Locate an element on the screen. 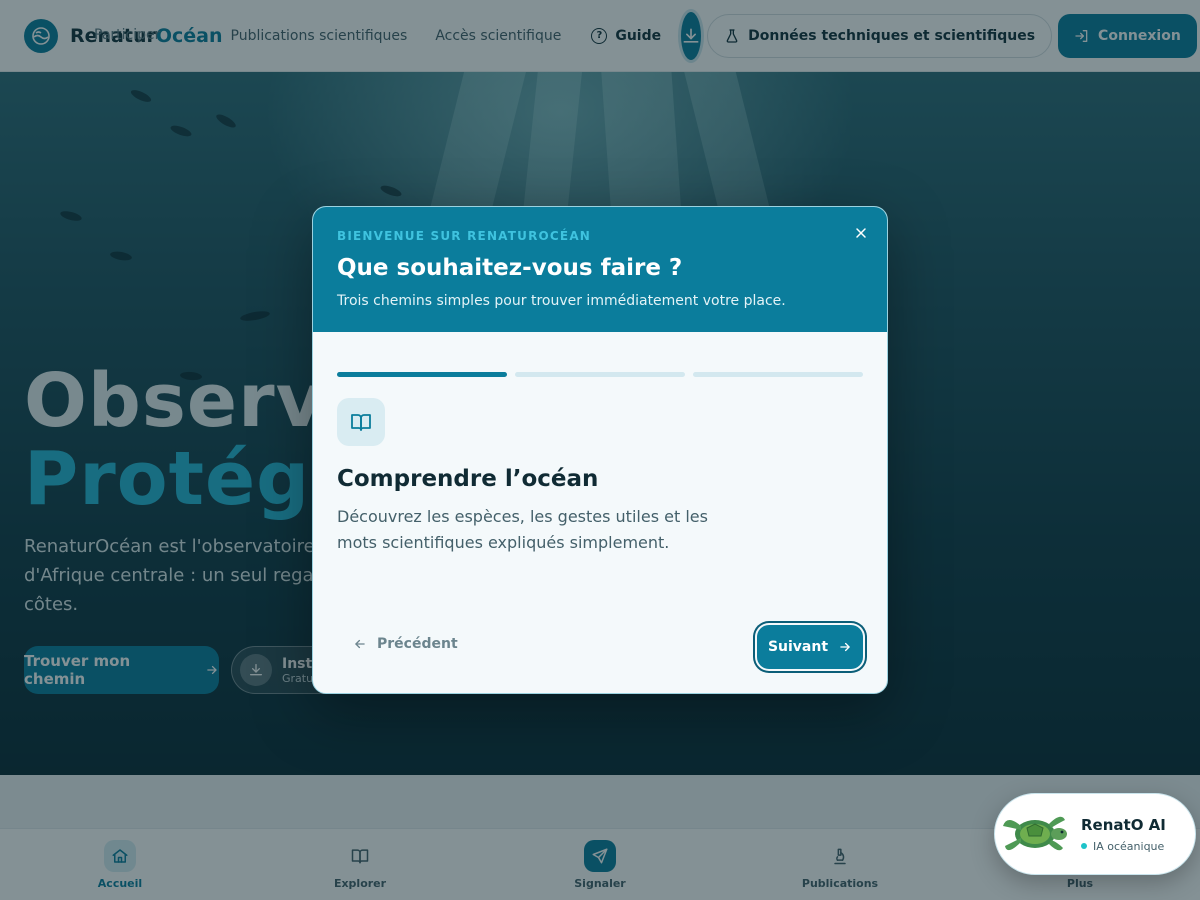 The height and width of the screenshot is (900, 1200). sea-turtle-icon is located at coordinates (1035, 833).